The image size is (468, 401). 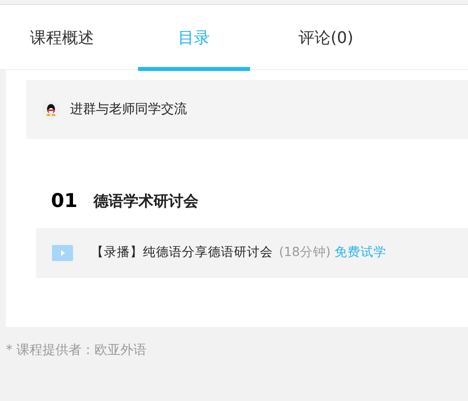 What do you see at coordinates (326, 37) in the screenshot?
I see `tab: 评论(0)` at bounding box center [326, 37].